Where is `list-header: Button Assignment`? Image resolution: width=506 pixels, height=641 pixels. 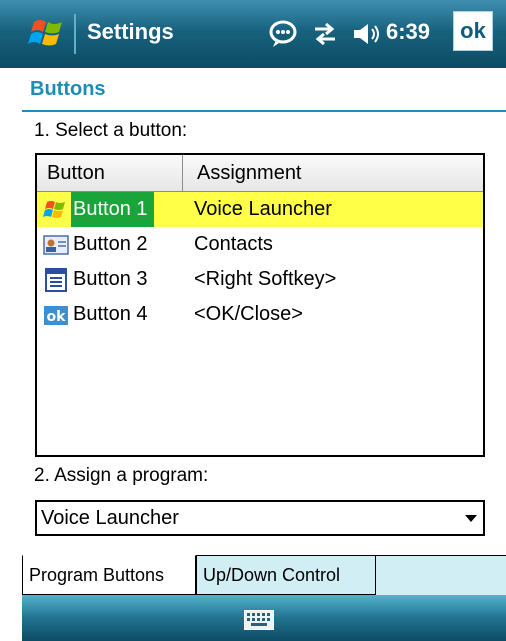 list-header: Button Assignment is located at coordinates (260, 173).